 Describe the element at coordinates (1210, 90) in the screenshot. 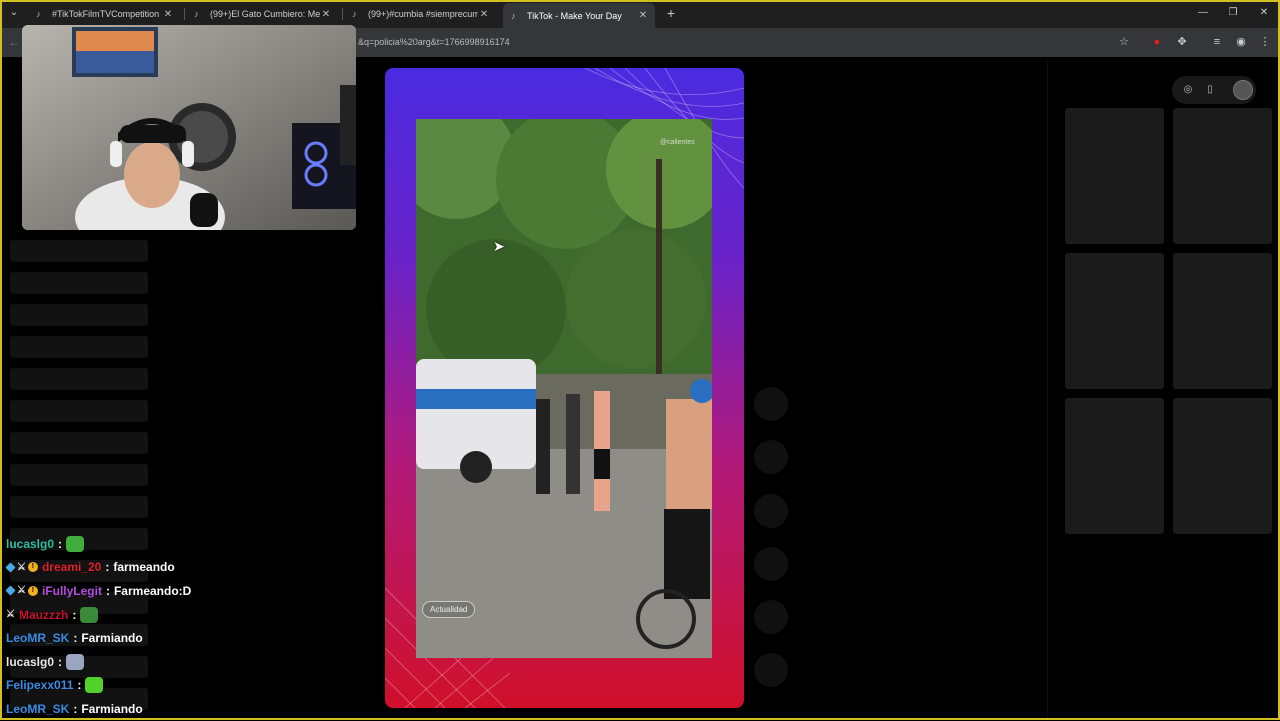

I see `phone-icon: ▯` at that location.